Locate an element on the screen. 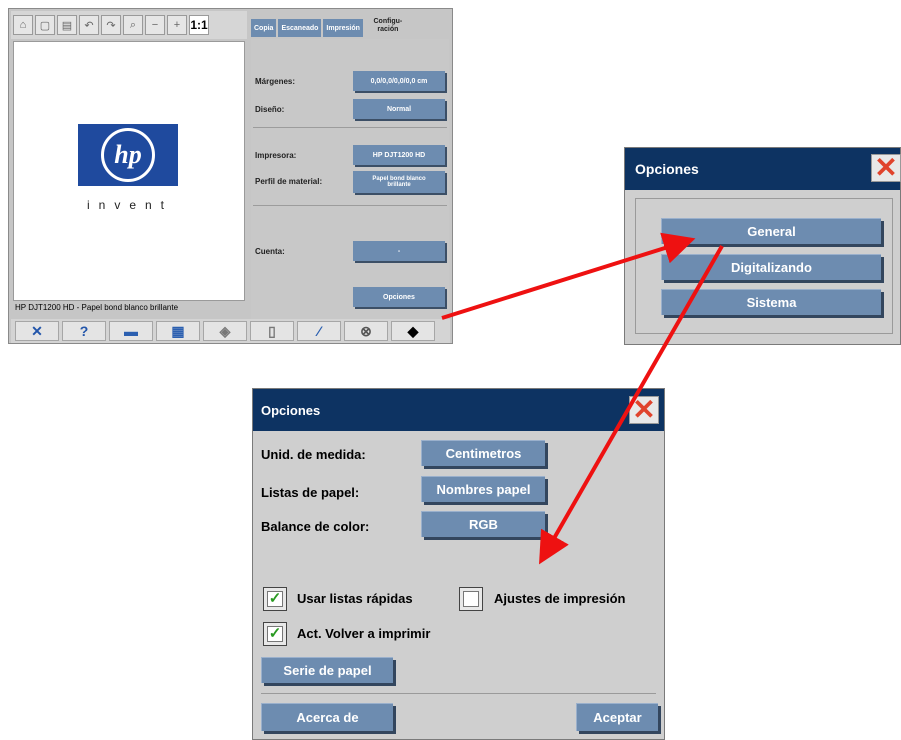 The height and width of the screenshot is (740, 901). arrow-to-general is located at coordinates (568, 276).